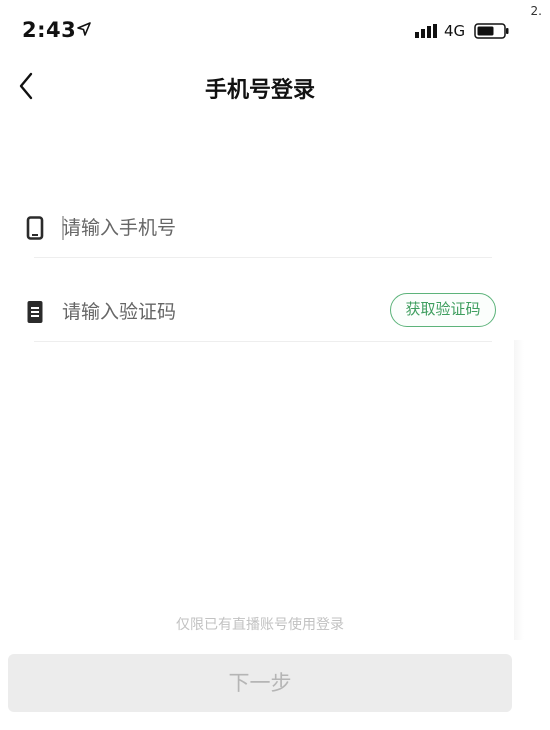 This screenshot has width=550, height=730. Describe the element at coordinates (260, 30) in the screenshot. I see `status-bar: 2:43 4G` at that location.